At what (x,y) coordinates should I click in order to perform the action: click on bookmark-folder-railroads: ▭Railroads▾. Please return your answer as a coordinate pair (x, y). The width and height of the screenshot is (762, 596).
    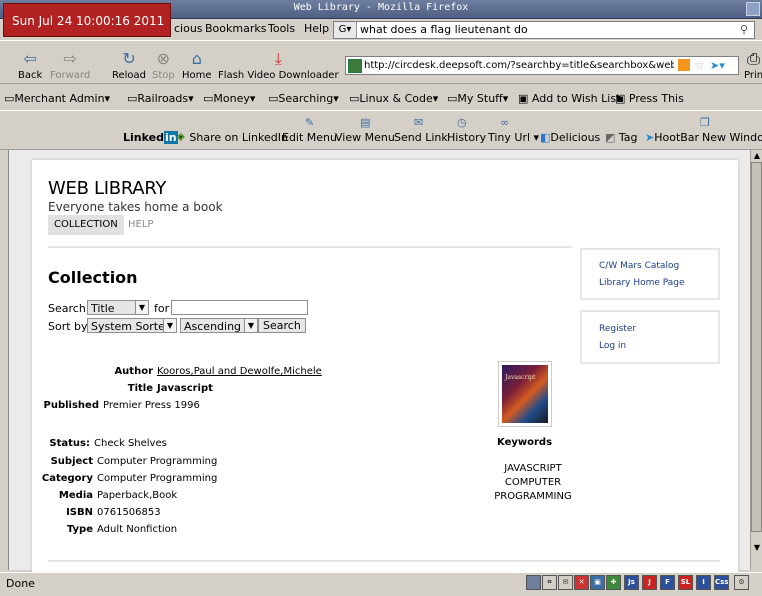
    Looking at the image, I should click on (160, 98).